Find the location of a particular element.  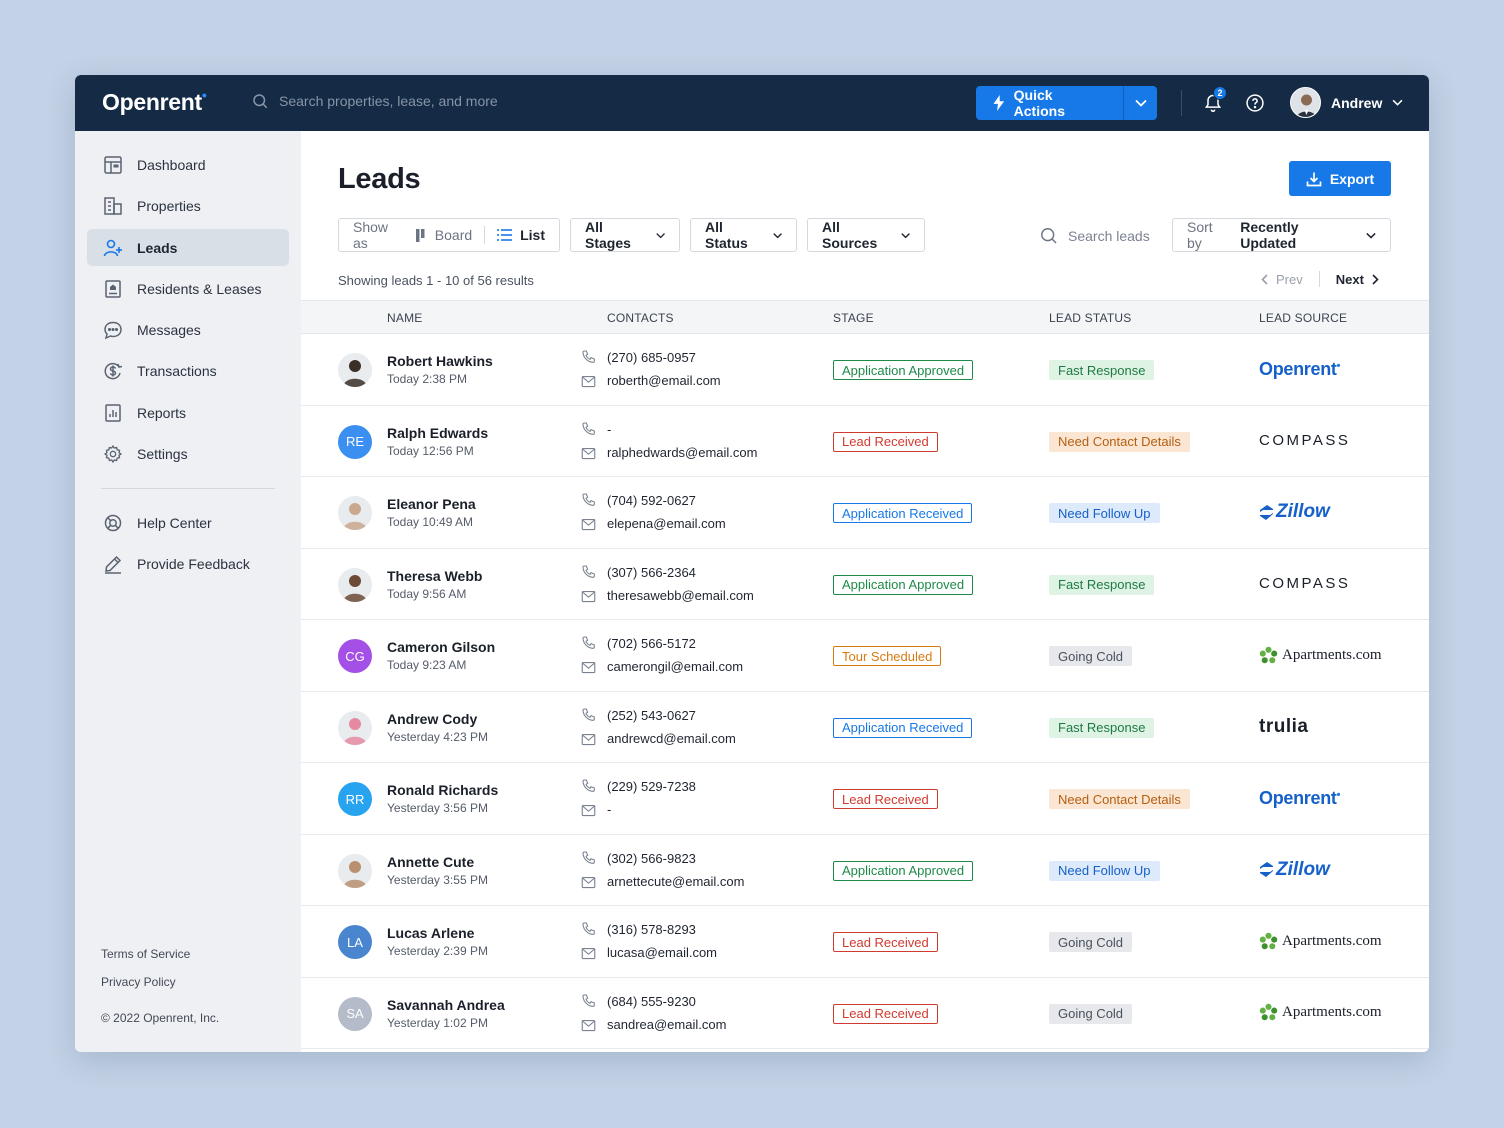

page-title: Leads is located at coordinates (379, 179).